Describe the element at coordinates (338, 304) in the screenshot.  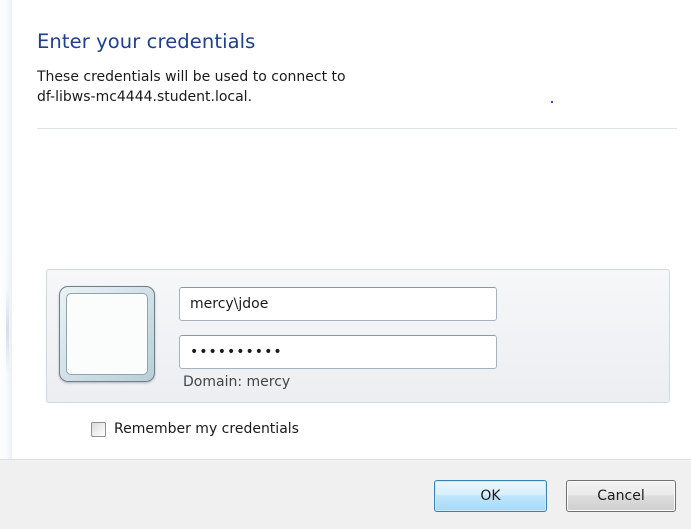
I see `username-field` at that location.